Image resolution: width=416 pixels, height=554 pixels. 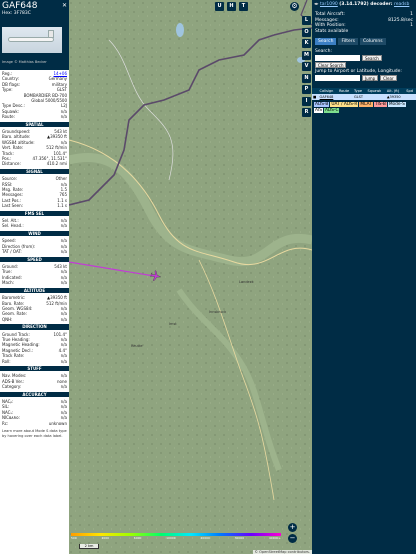 What do you see at coordinates (306, 66) in the screenshot?
I see `toolbar-button-v: V` at bounding box center [306, 66].